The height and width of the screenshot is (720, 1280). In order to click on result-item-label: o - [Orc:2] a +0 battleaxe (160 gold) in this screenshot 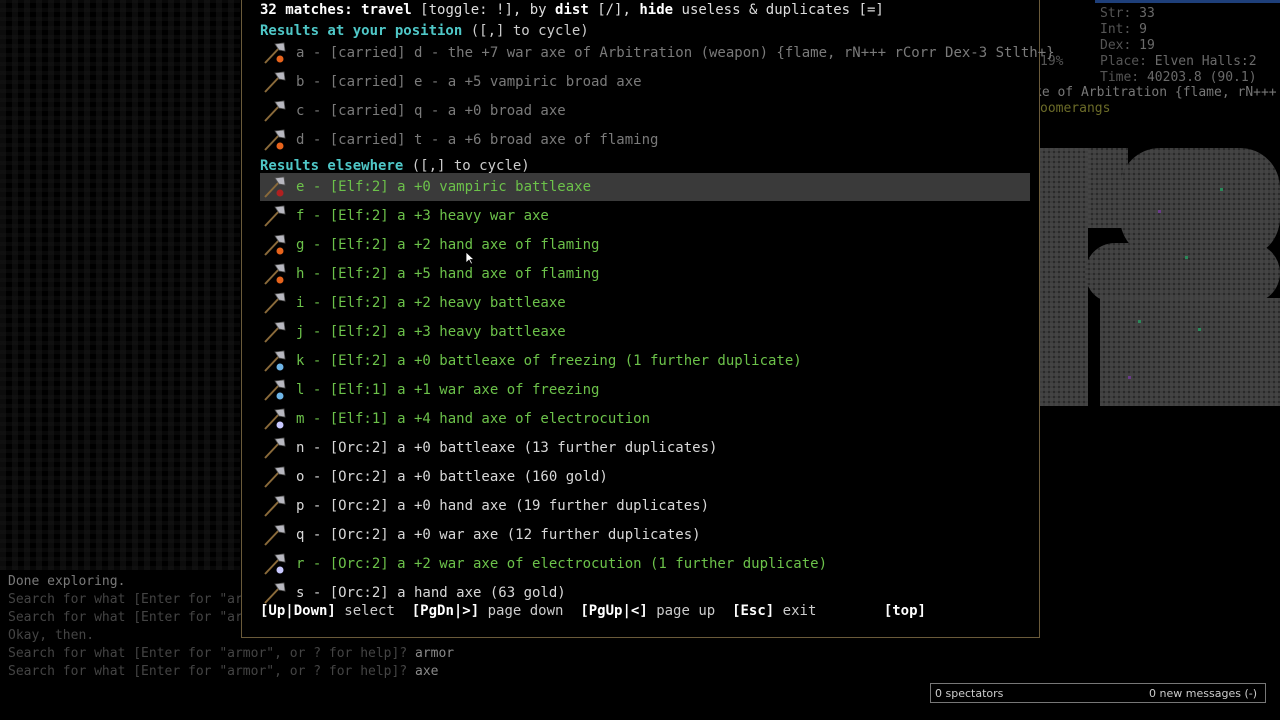, I will do `click(452, 477)`.